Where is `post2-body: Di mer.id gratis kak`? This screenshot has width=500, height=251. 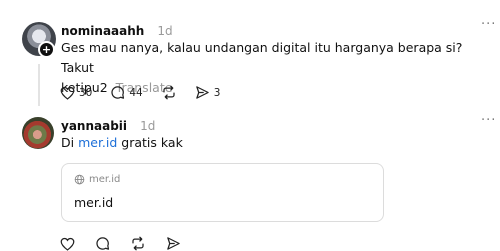
post2-body: Di mer.id gratis kak is located at coordinates (122, 143).